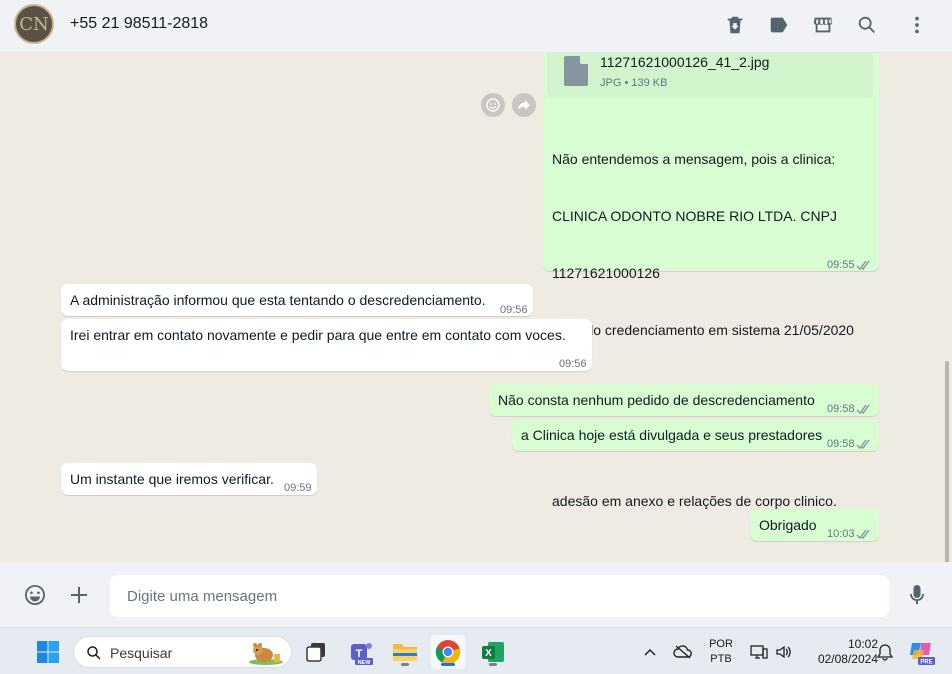 This screenshot has height=674, width=952. I want to click on excel-icon: X, so click(493, 652).